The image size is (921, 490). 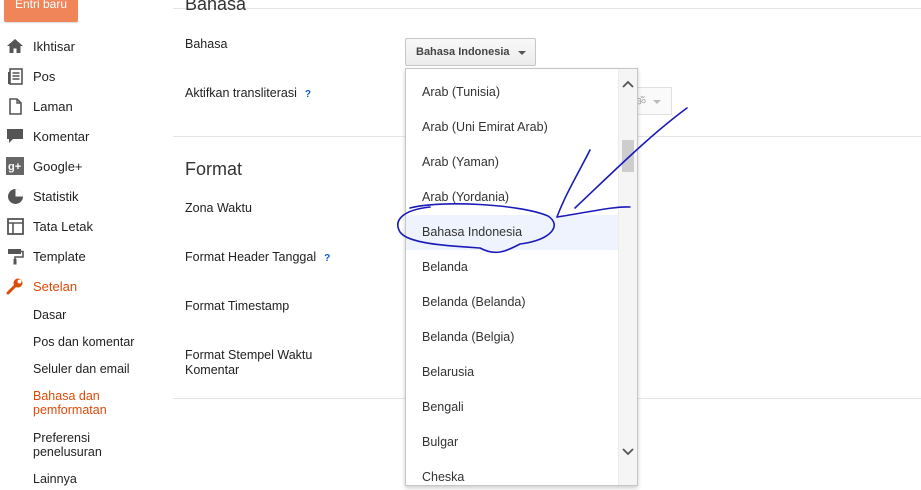 I want to click on sub-item-search-preferences: Preferensi penelusuran, so click(x=83, y=445).